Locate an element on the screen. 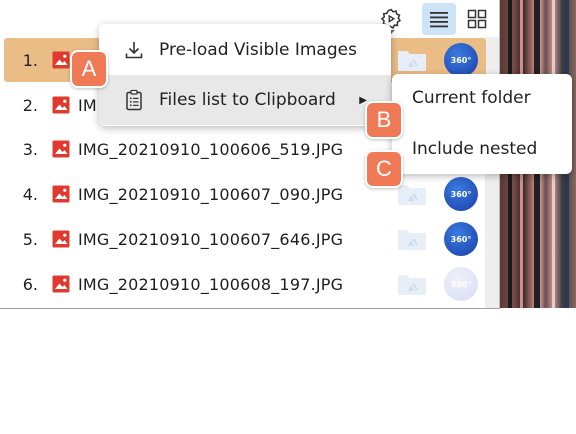  submenu-item-current-folder: Current folder is located at coordinates (471, 98).